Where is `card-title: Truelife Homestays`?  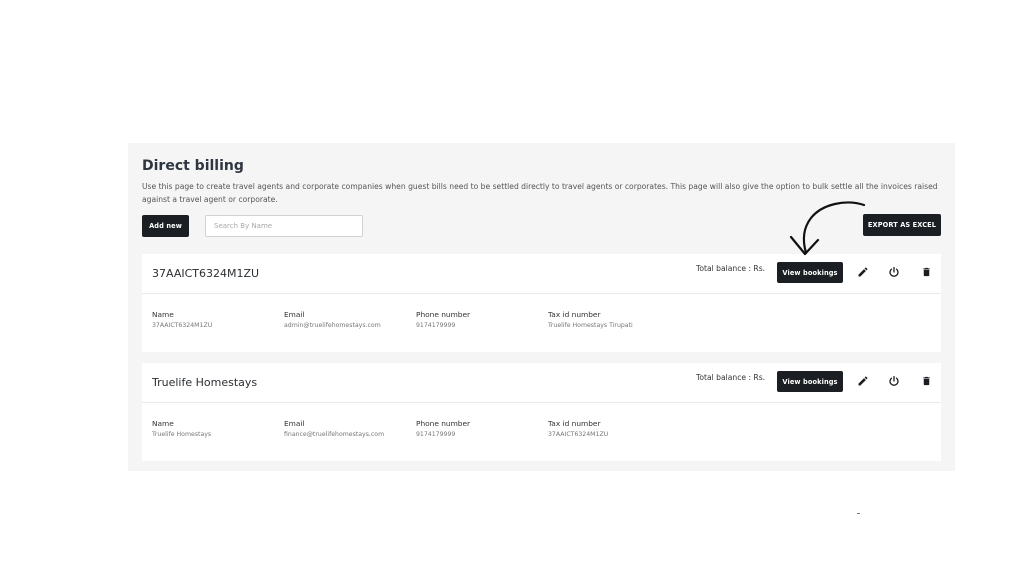 card-title: Truelife Homestays is located at coordinates (205, 382).